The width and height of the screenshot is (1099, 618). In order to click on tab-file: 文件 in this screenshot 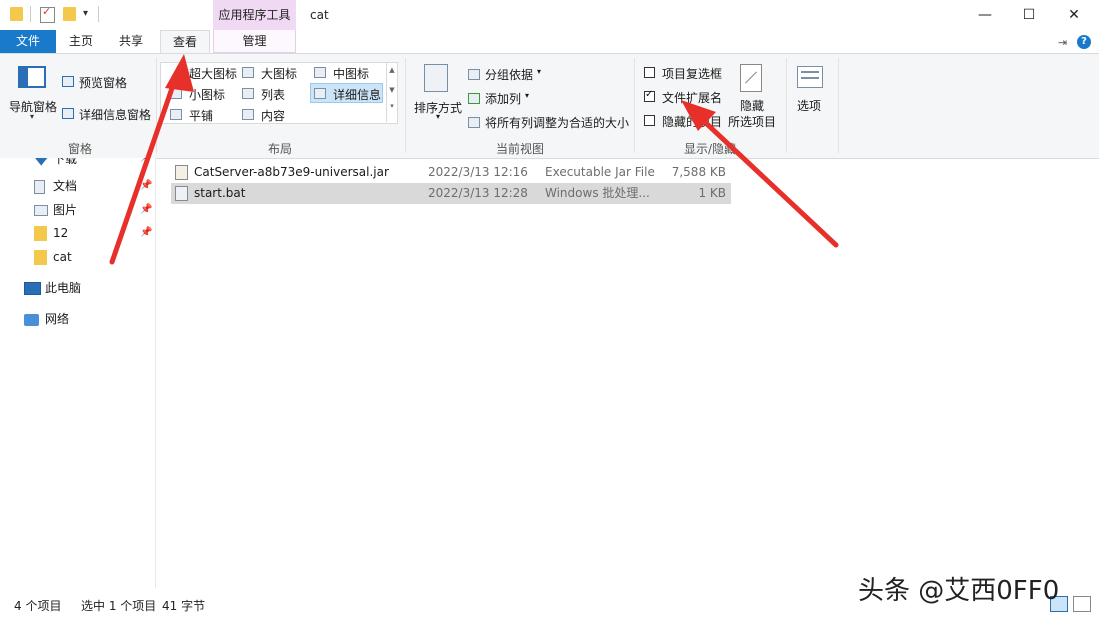, I will do `click(28, 41)`.